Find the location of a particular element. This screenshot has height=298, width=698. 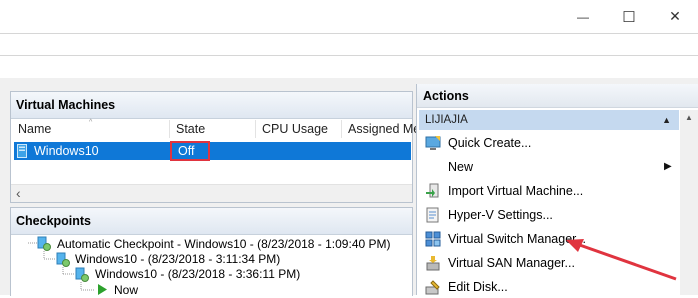

maximize-icon: ☐ is located at coordinates (629, 17).